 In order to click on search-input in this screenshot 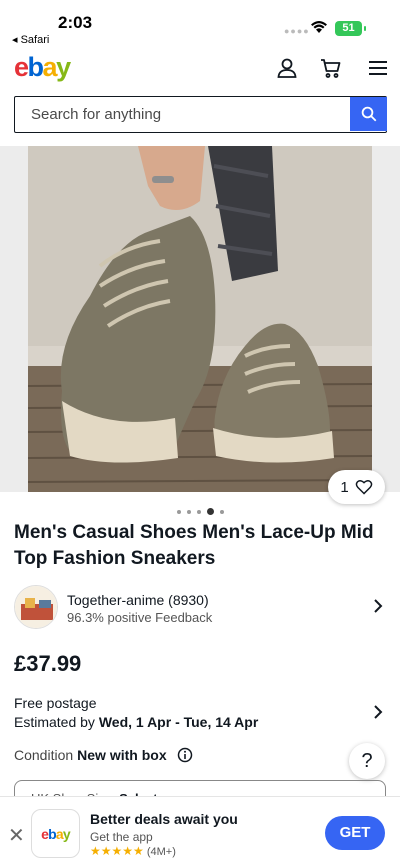, I will do `click(182, 114)`.